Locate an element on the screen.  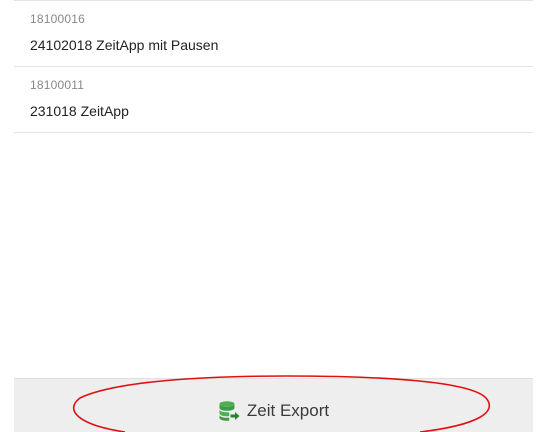
list-item: 18100016 24102018 ZeitApp mit Pausen is located at coordinates (273, 34).